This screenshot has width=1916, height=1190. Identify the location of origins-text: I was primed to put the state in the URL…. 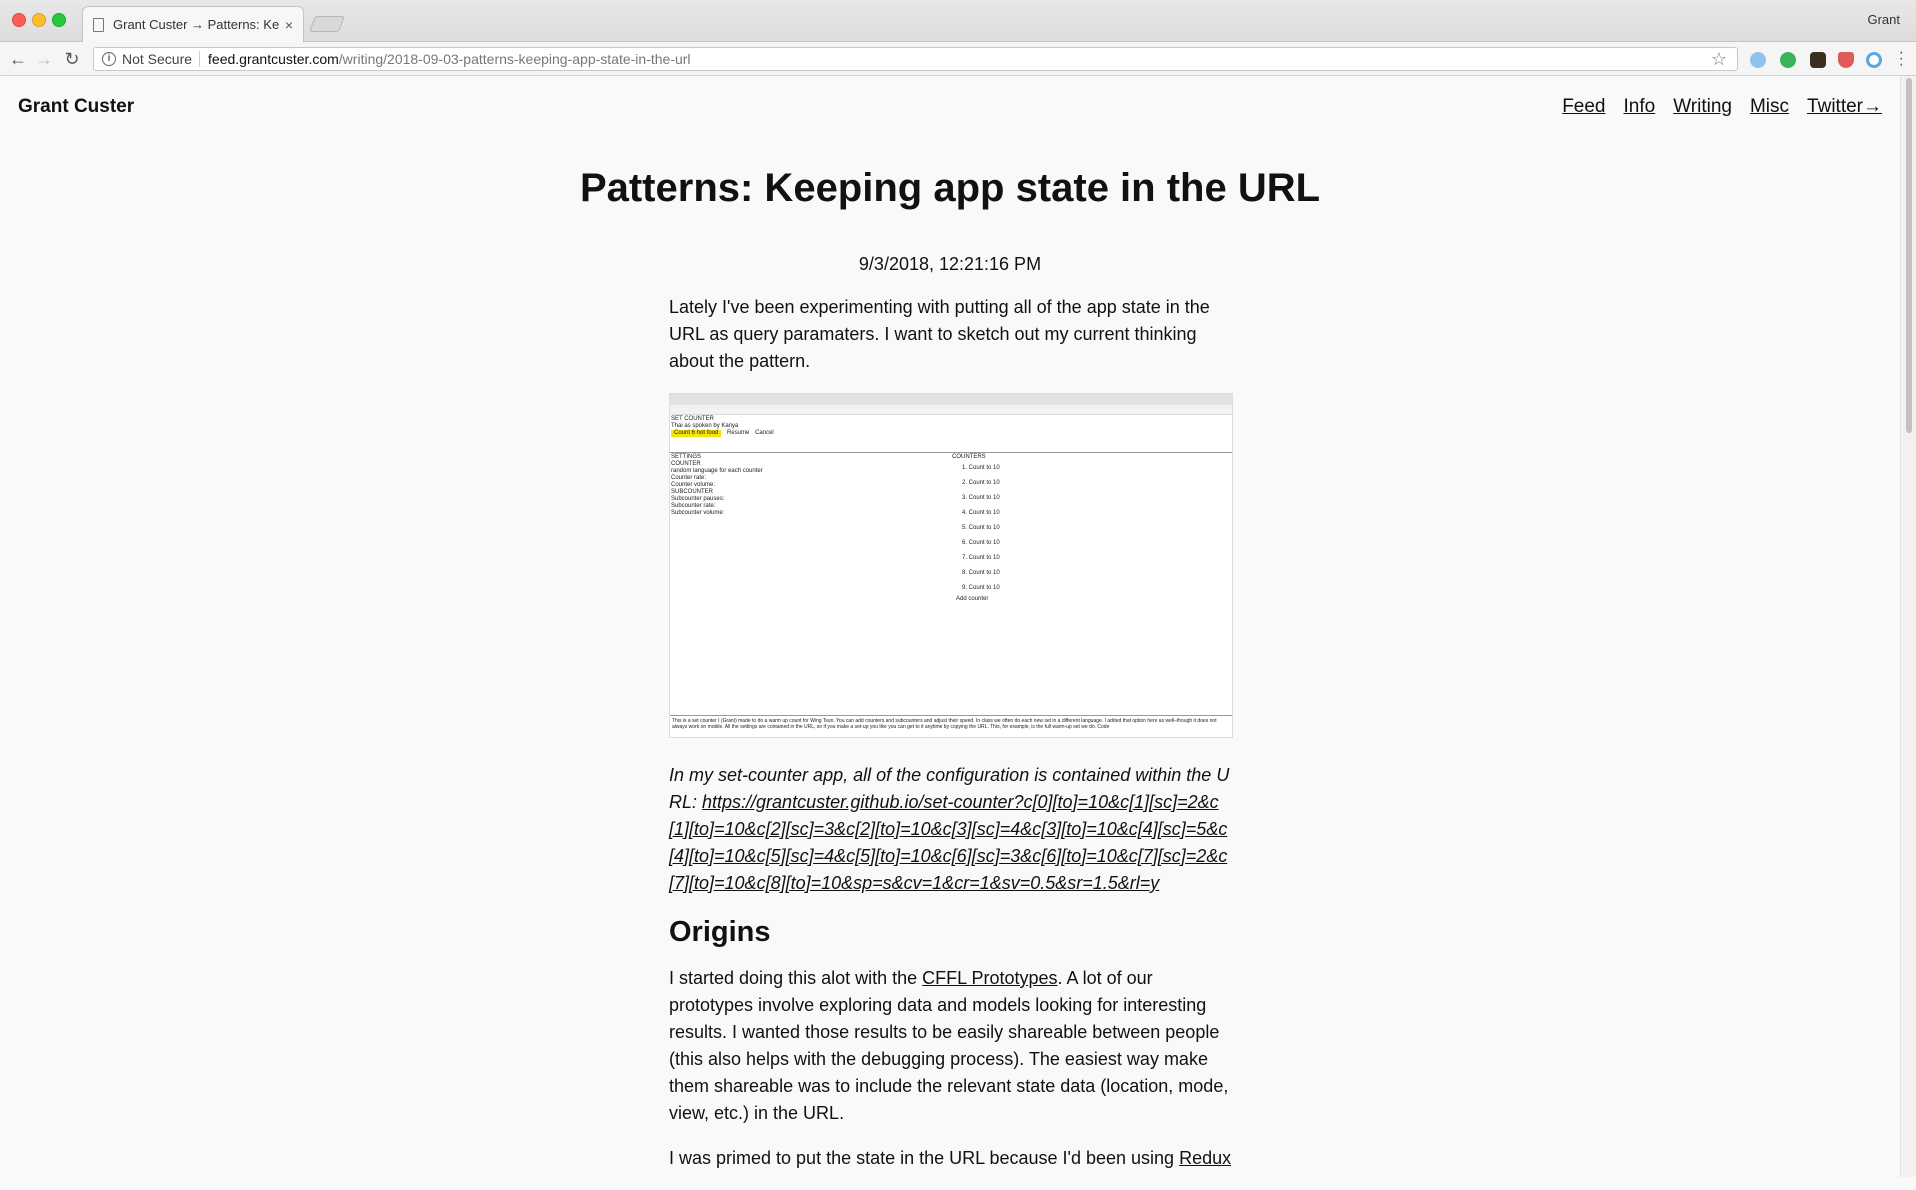
(924, 1158).